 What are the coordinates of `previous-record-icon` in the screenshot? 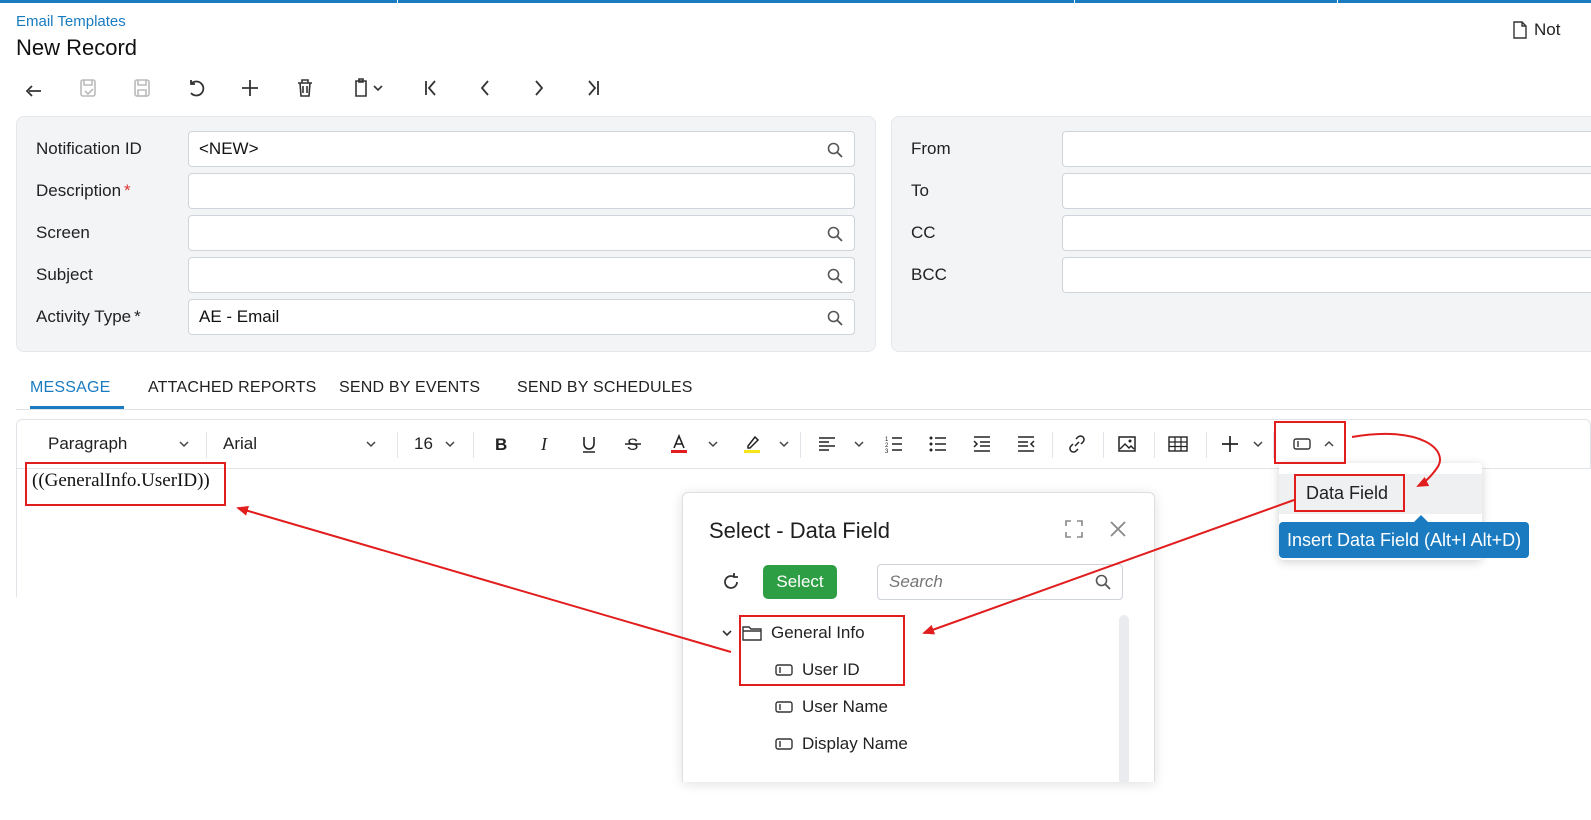 It's located at (484, 88).